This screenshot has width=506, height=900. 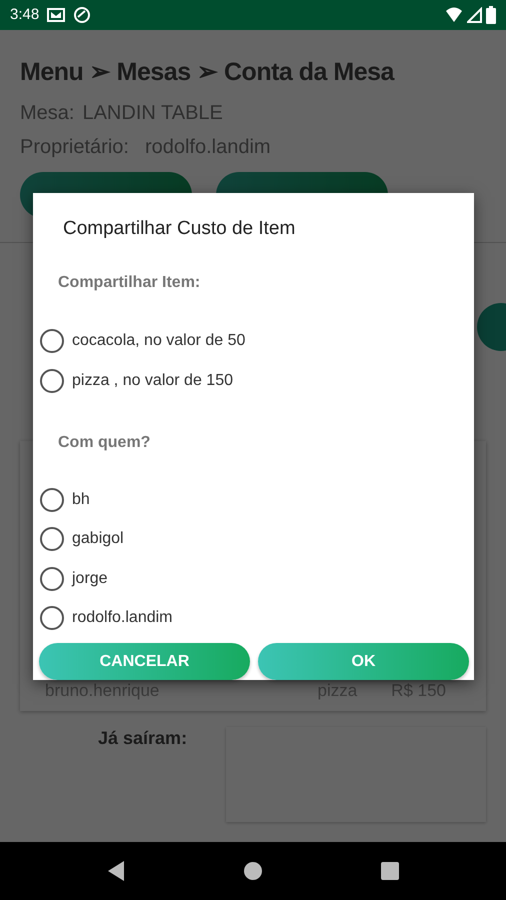 What do you see at coordinates (143, 738) in the screenshot?
I see `section-label: Já saíram:` at bounding box center [143, 738].